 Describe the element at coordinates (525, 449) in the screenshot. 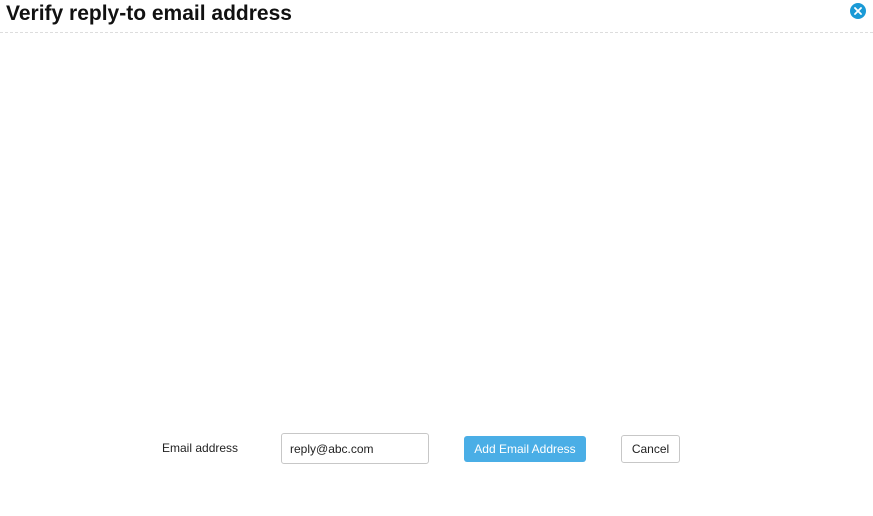

I see `add-email-address-button: Add Email Address` at that location.